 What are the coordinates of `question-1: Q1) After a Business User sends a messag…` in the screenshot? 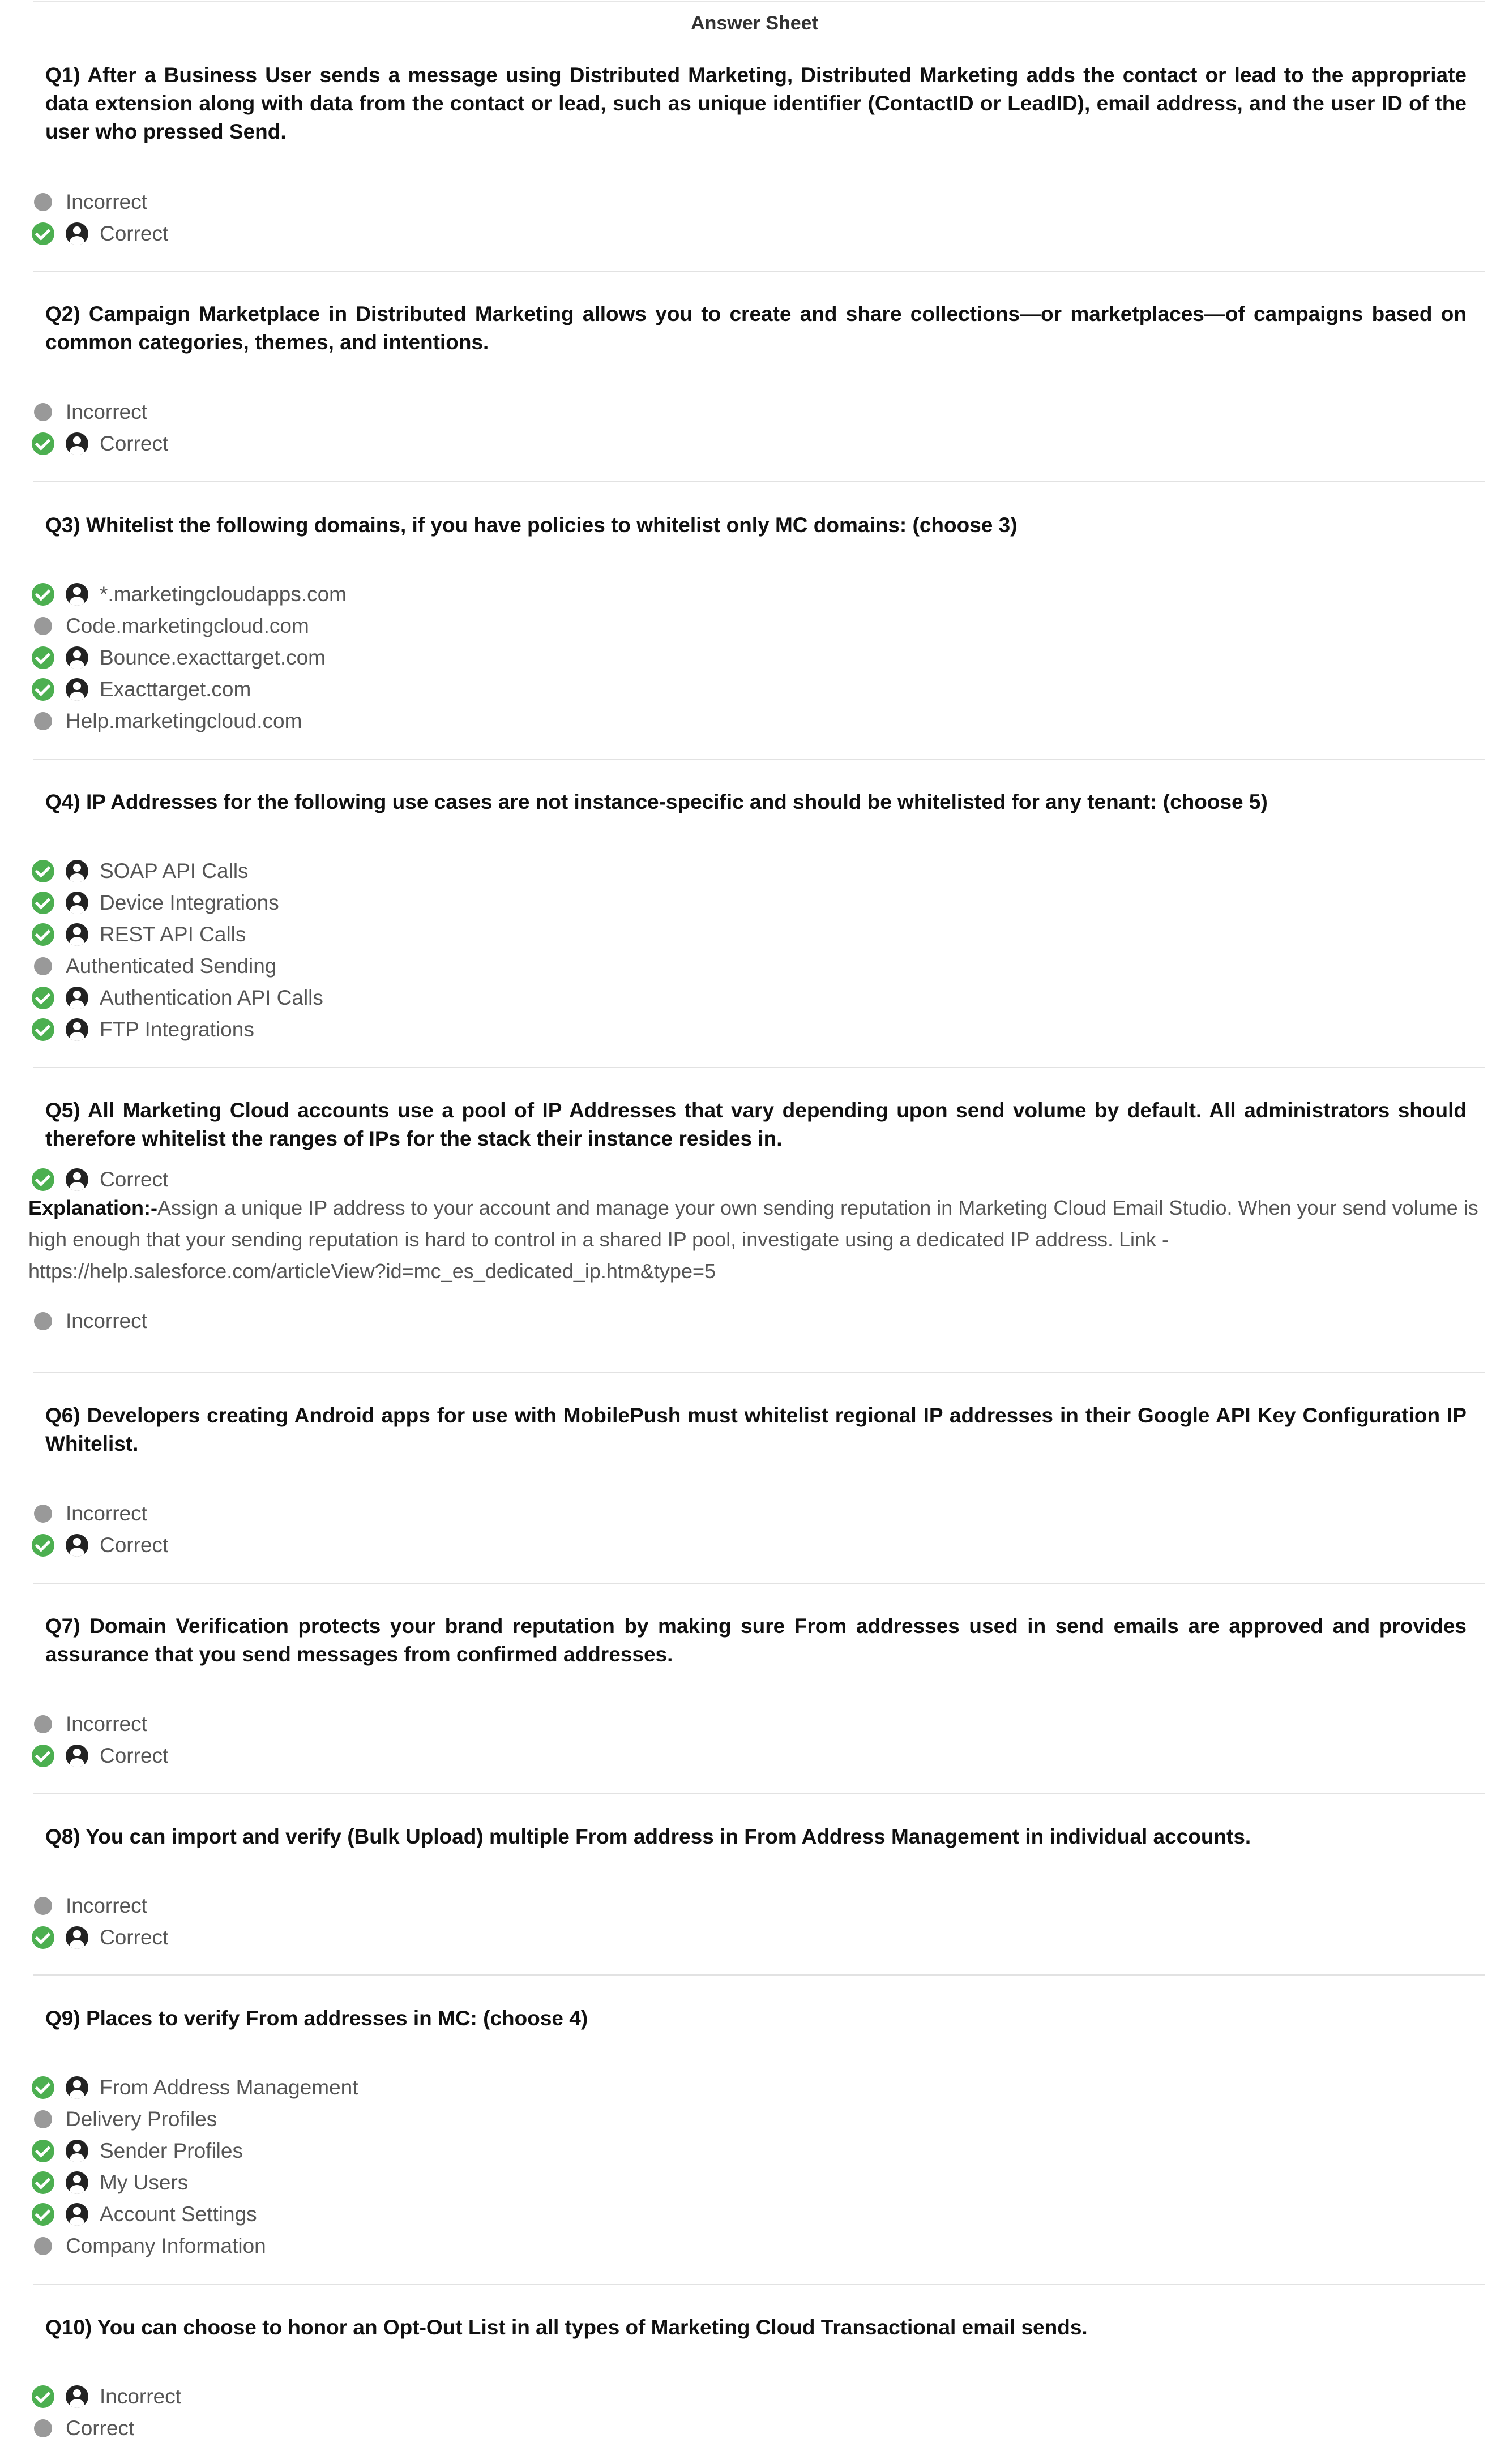 It's located at (756, 103).